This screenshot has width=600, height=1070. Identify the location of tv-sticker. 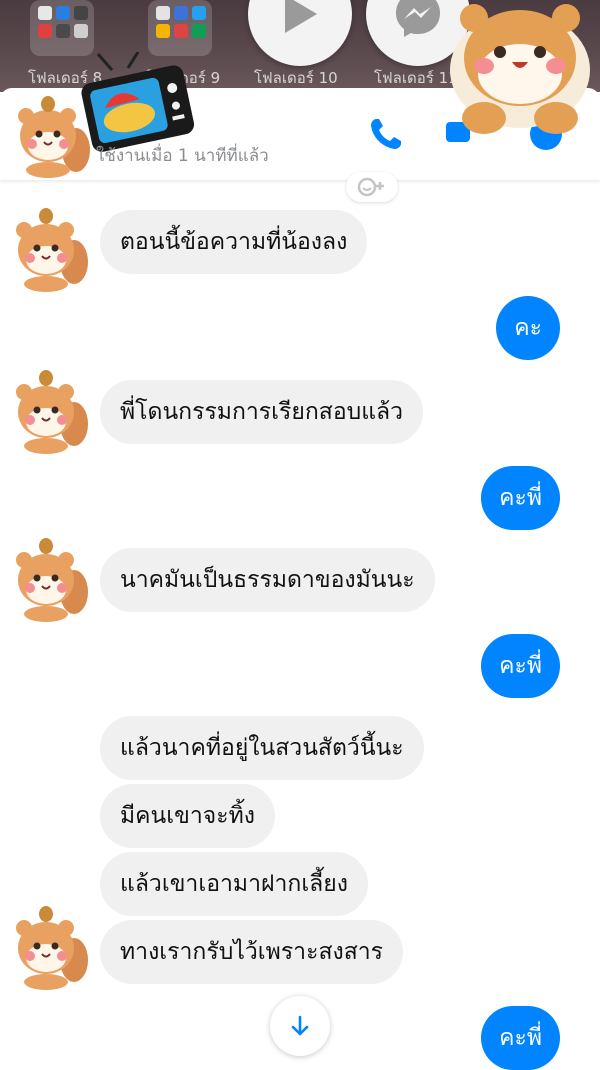
(136, 101).